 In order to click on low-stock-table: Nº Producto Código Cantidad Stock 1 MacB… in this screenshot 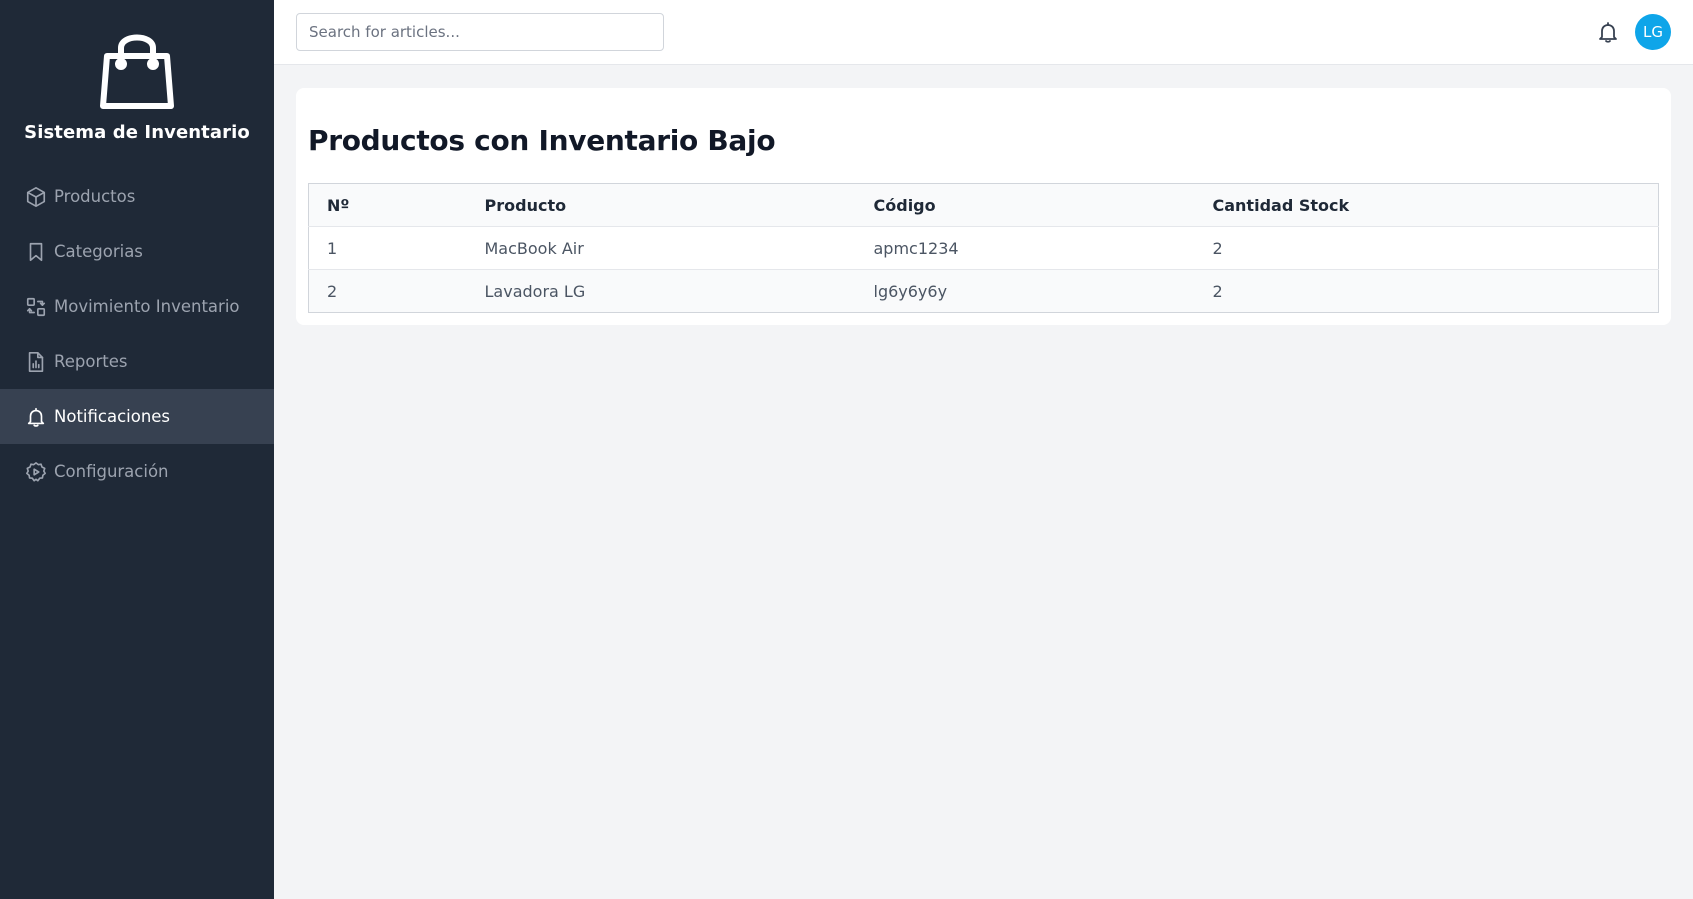, I will do `click(983, 248)`.